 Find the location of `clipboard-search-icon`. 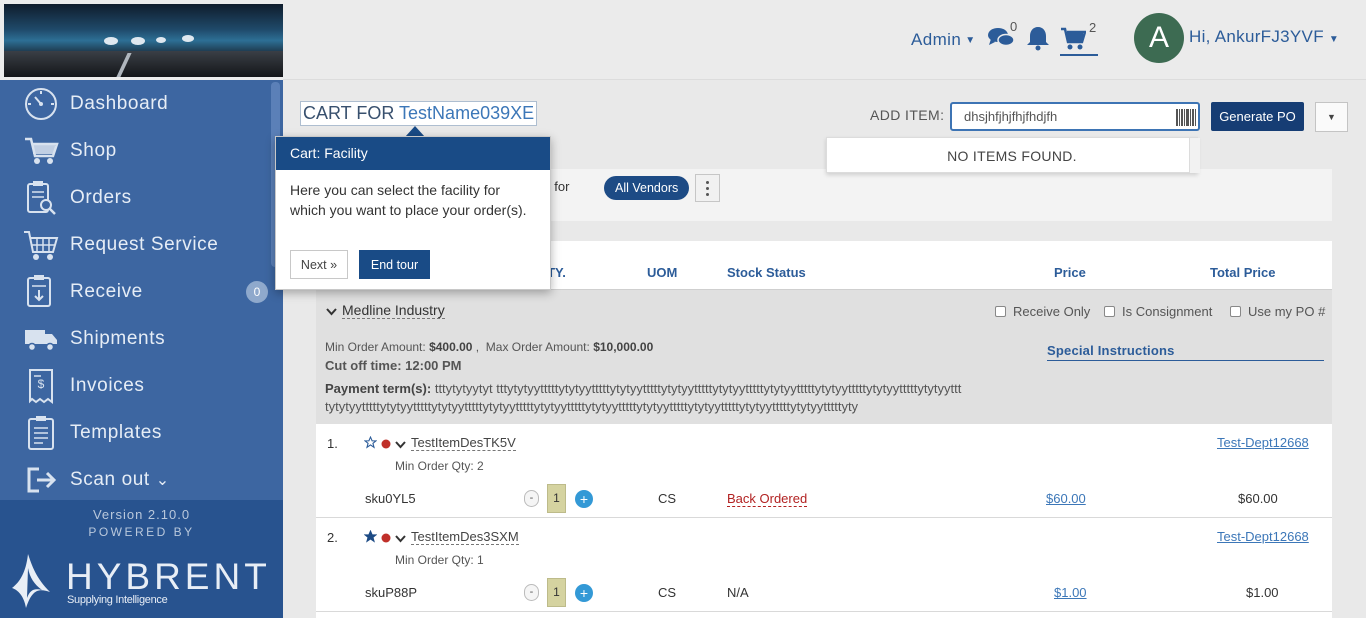

clipboard-search-icon is located at coordinates (41, 198).